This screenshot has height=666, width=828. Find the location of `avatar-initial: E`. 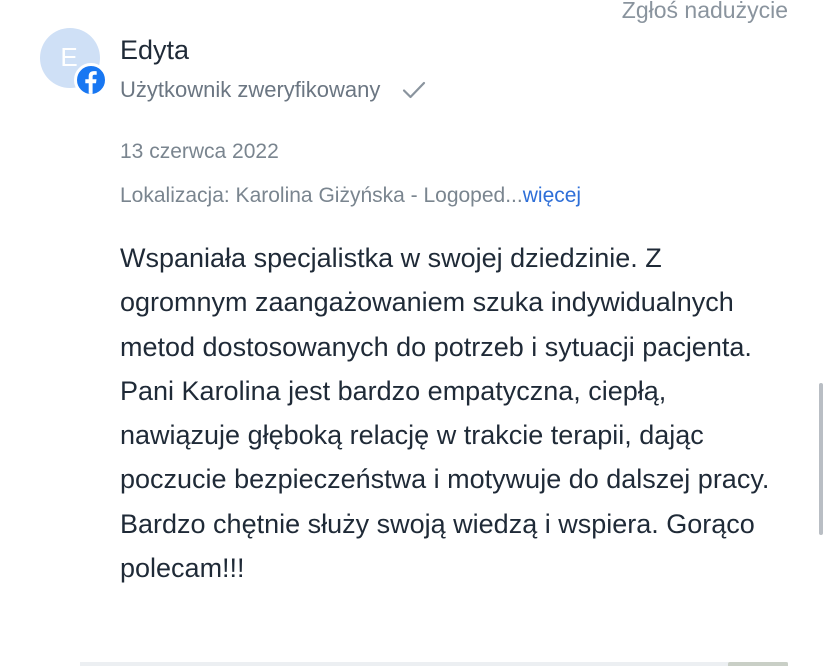

avatar-initial: E is located at coordinates (69, 56).